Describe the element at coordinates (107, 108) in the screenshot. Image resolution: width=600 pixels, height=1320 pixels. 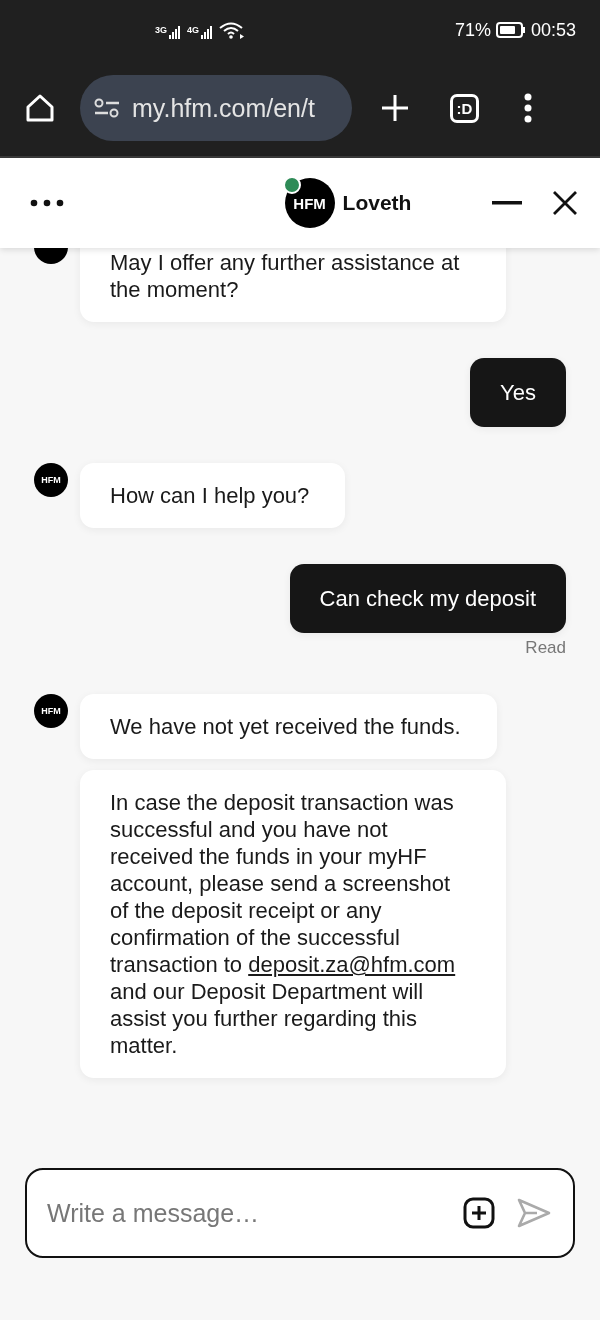
I see `site-settings-icon` at that location.